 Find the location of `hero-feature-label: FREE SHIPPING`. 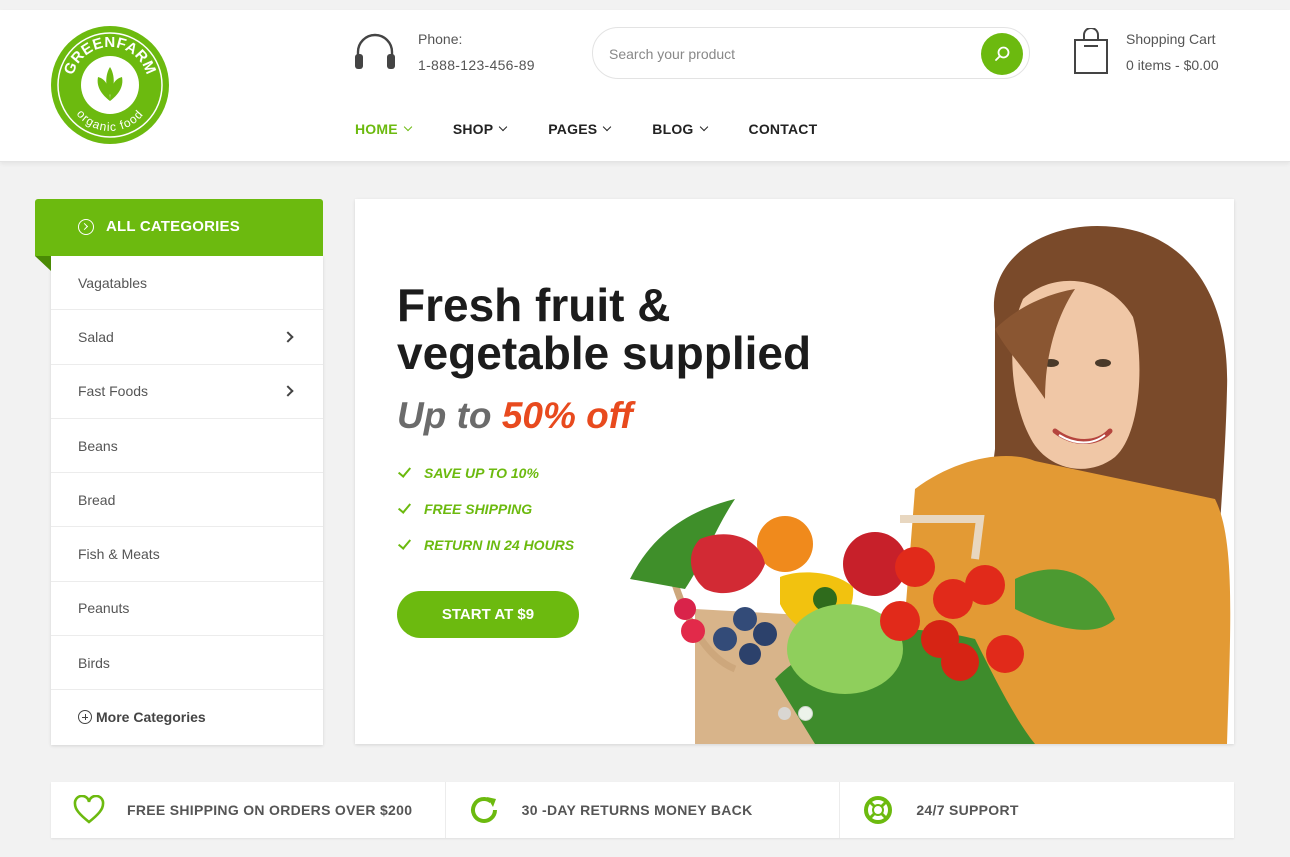

hero-feature-label: FREE SHIPPING is located at coordinates (478, 509).